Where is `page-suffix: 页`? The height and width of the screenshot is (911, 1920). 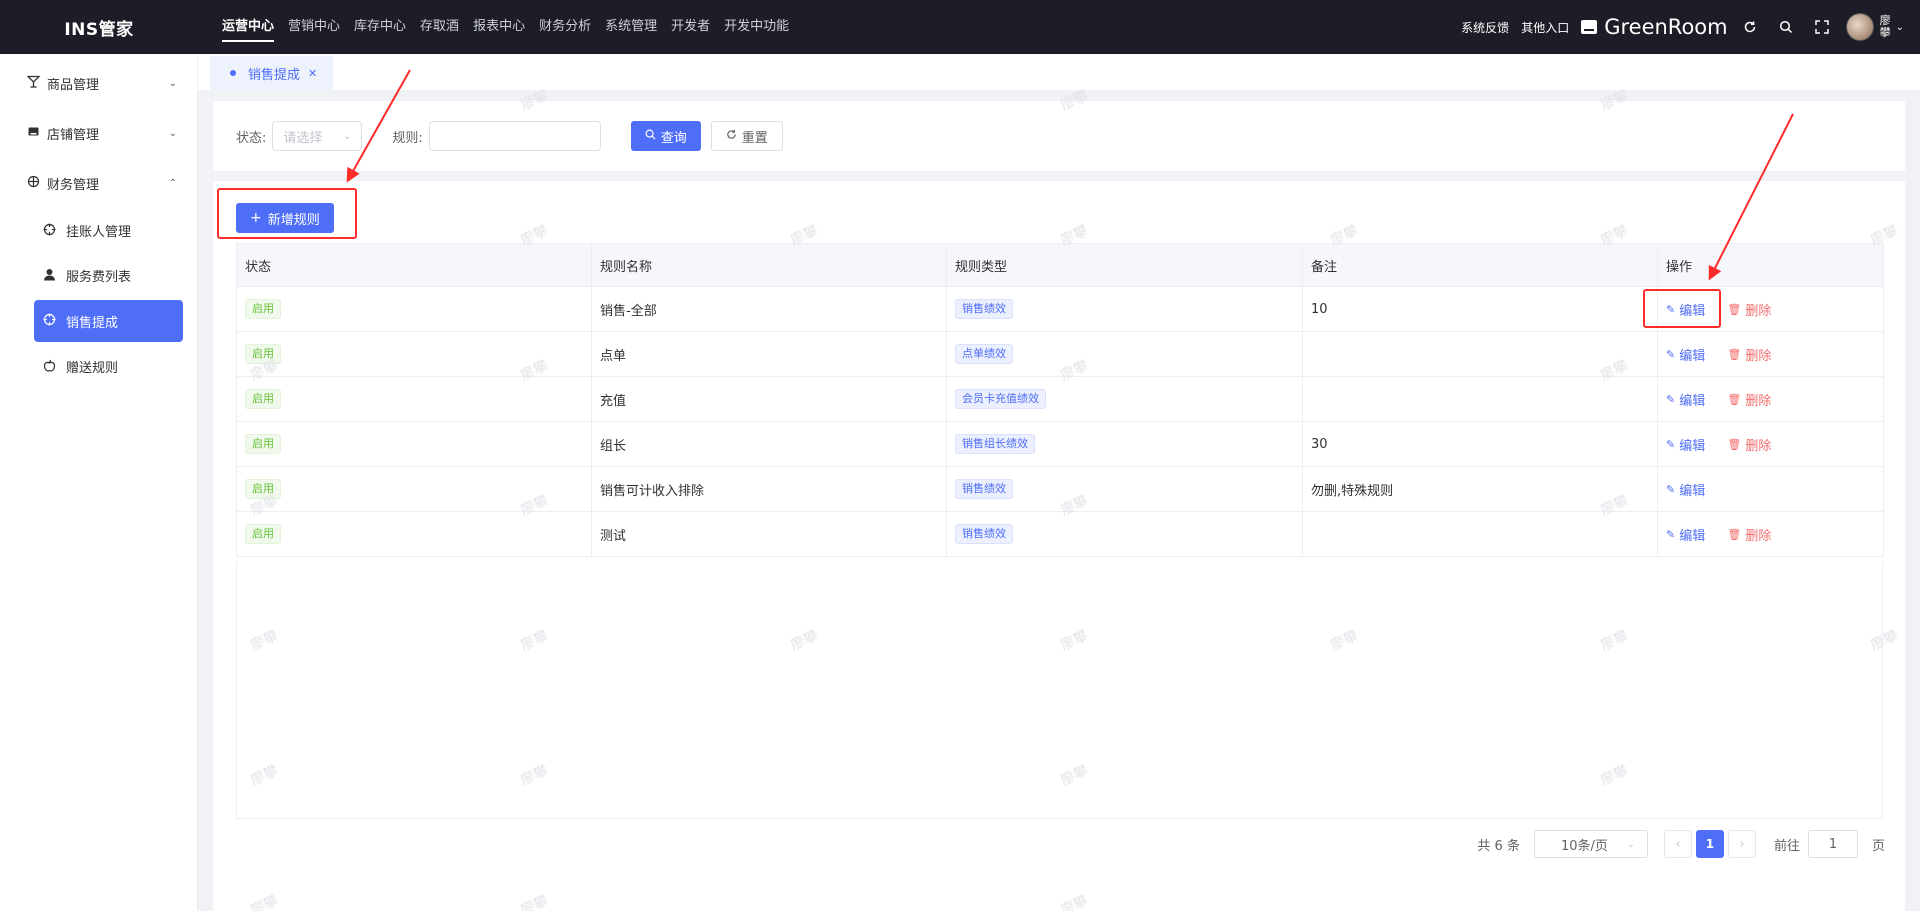
page-suffix: 页 is located at coordinates (1878, 846).